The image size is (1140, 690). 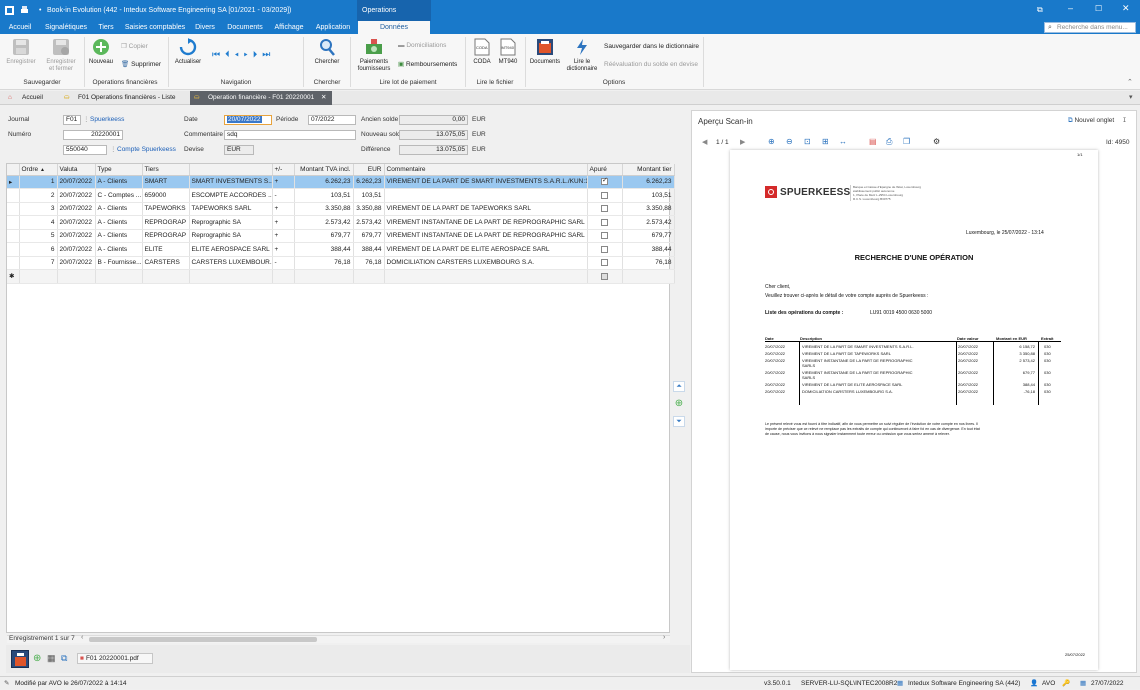 I want to click on new-row: ✱, so click(x=341, y=276).